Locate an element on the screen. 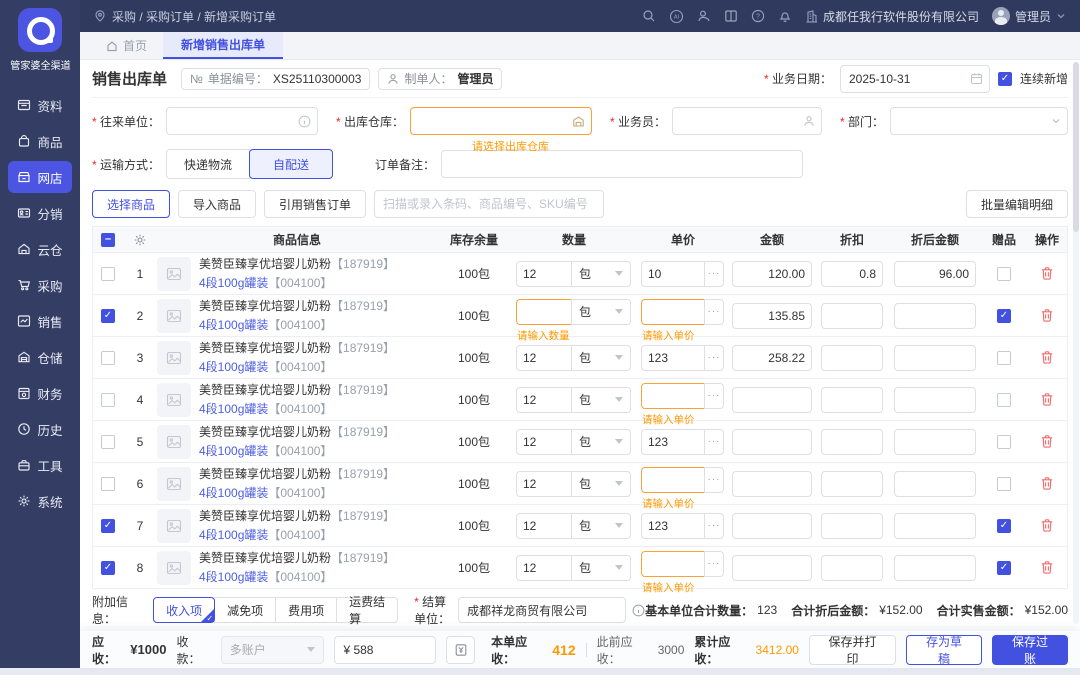 This screenshot has height=675, width=1080. sidebar-item-sales-chart: 销售 is located at coordinates (40, 321).